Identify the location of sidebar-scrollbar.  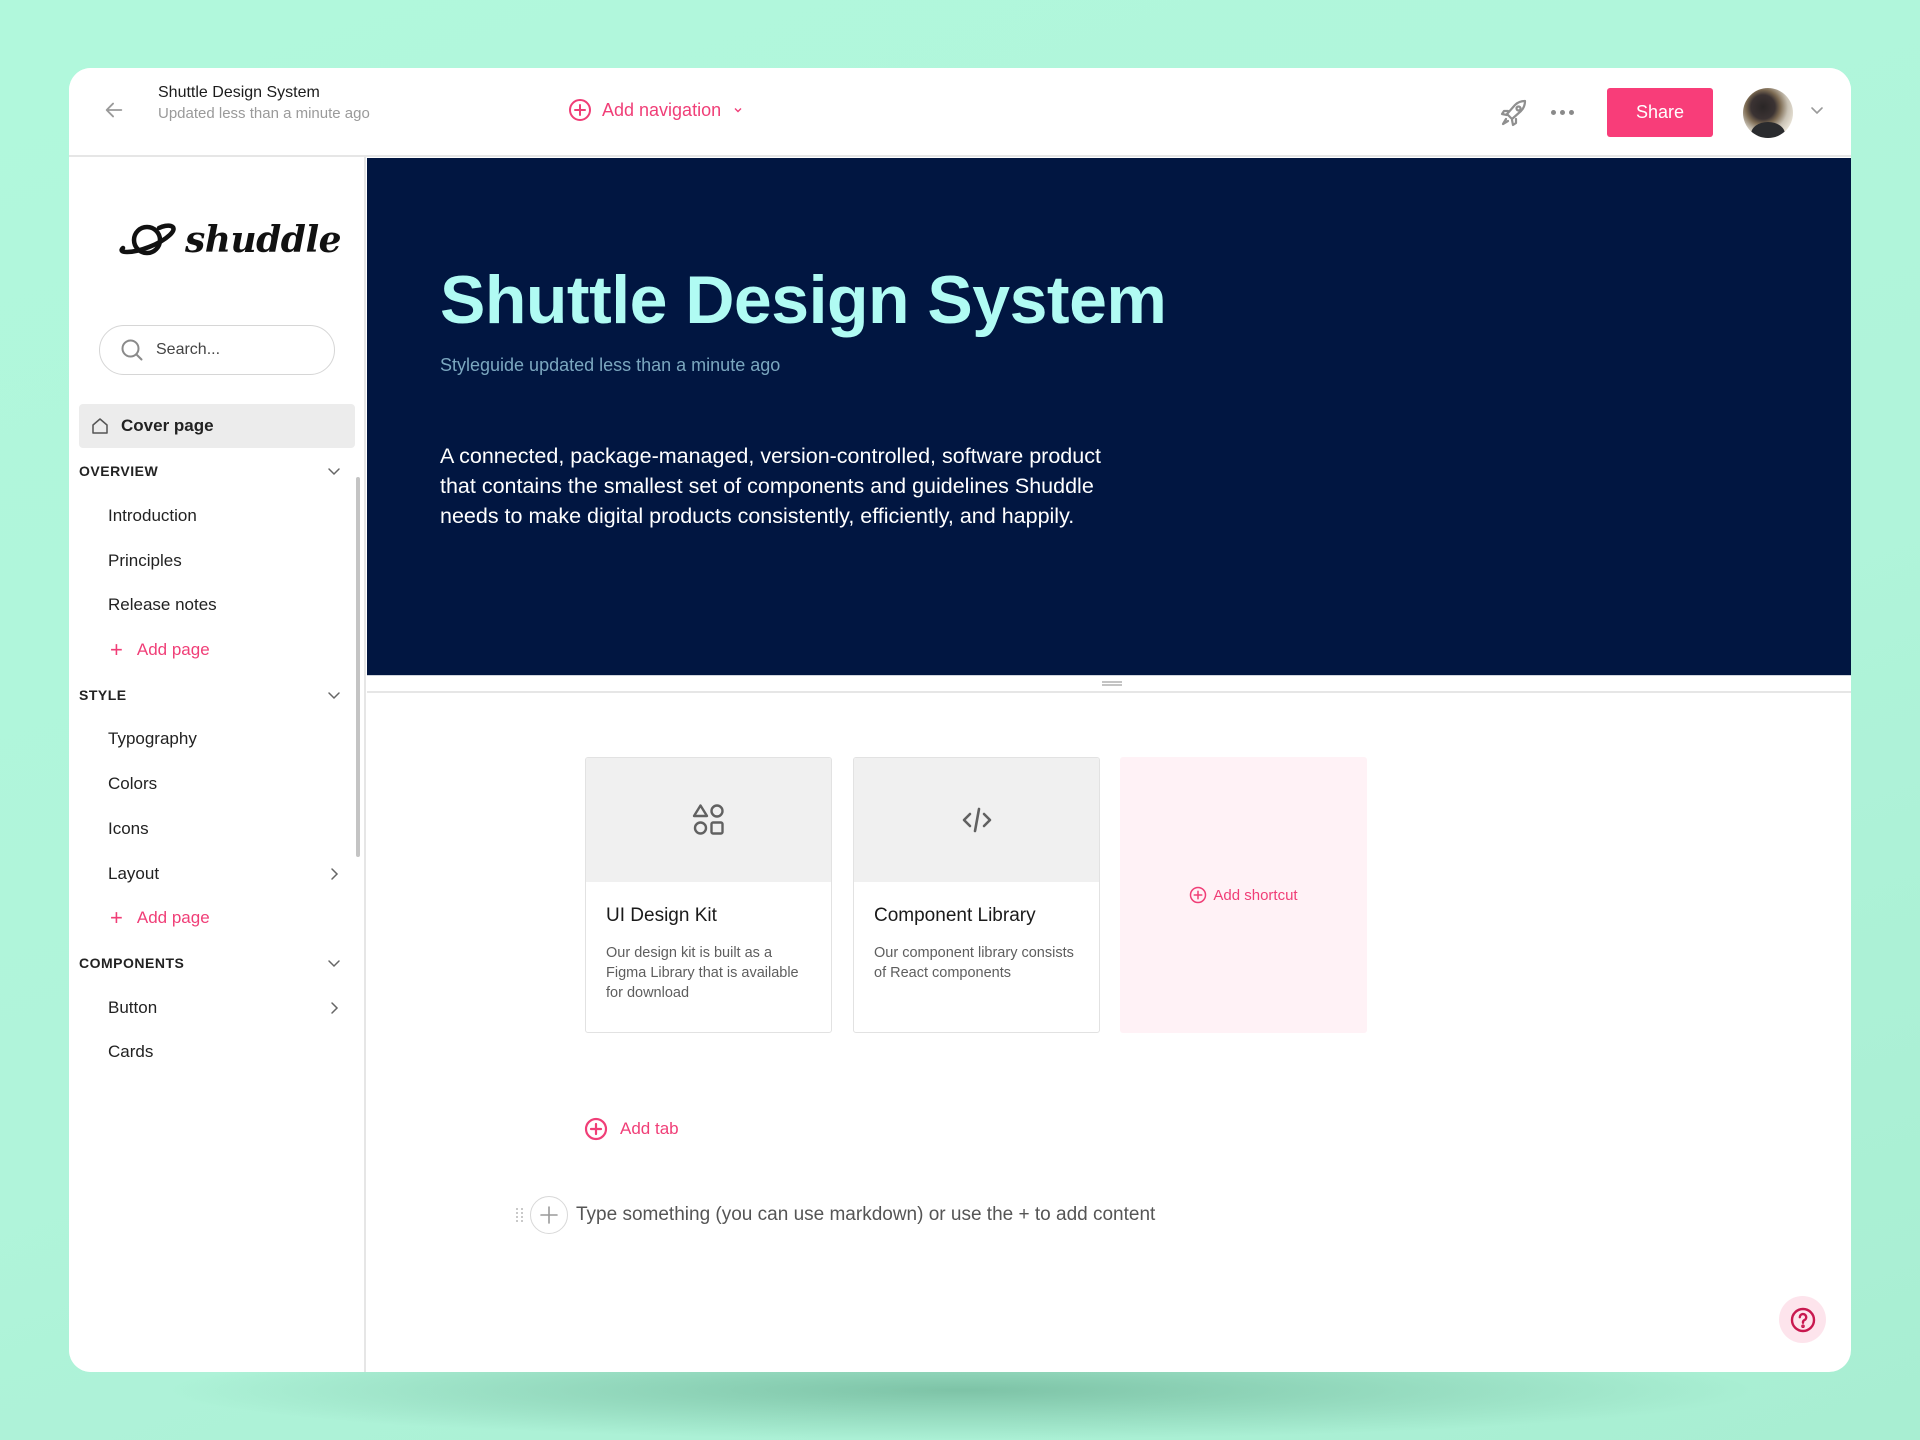
(358, 667).